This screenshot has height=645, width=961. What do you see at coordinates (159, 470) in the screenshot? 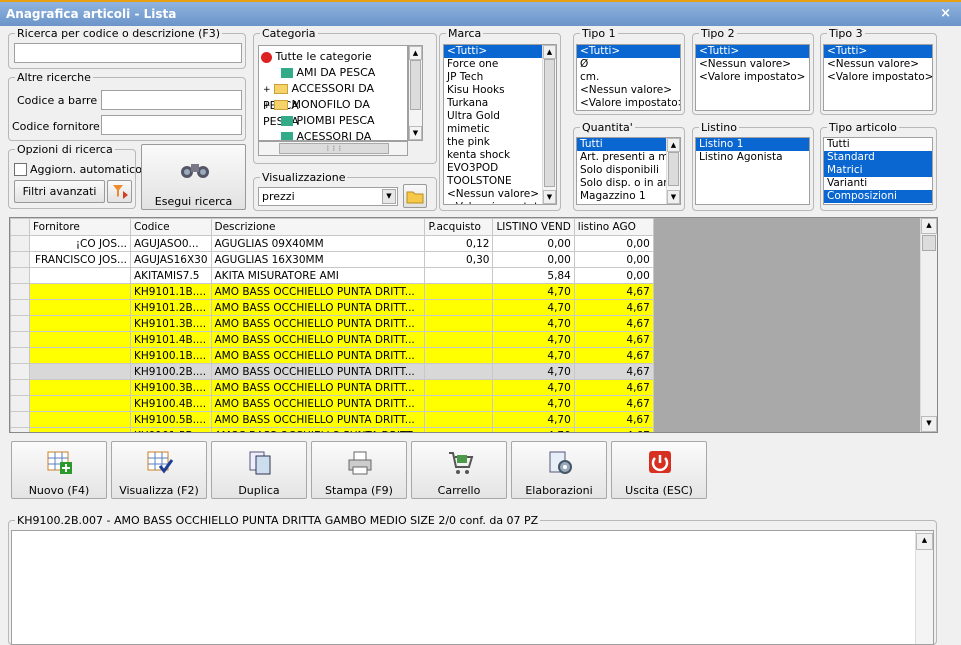
I see `view-button: Visualizza (F2)` at bounding box center [159, 470].